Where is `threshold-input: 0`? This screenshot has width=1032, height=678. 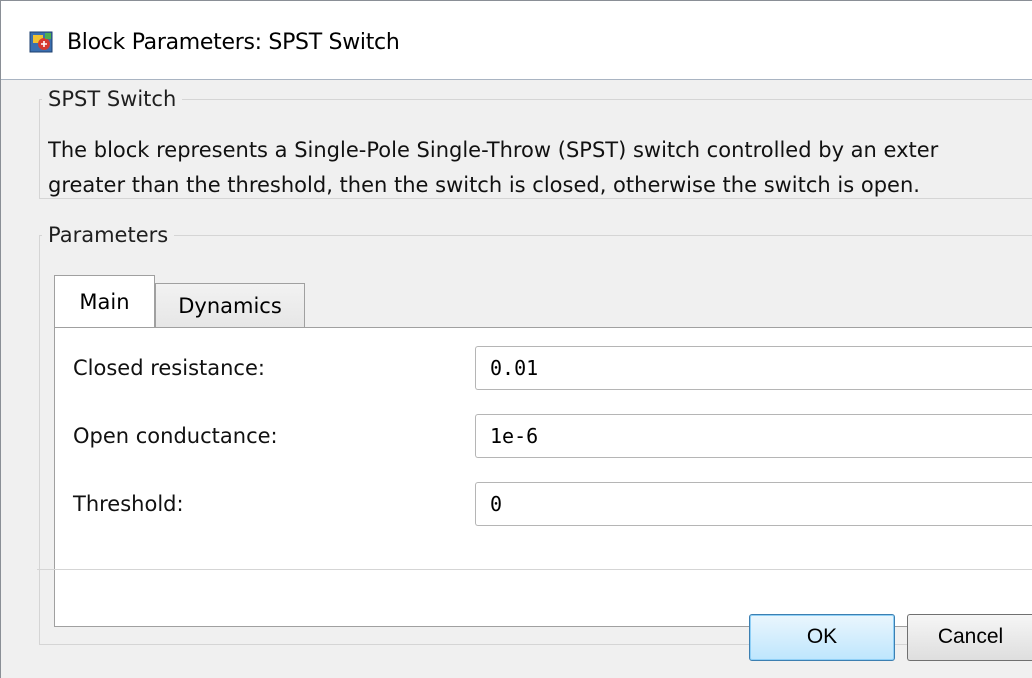
threshold-input: 0 is located at coordinates (753, 504).